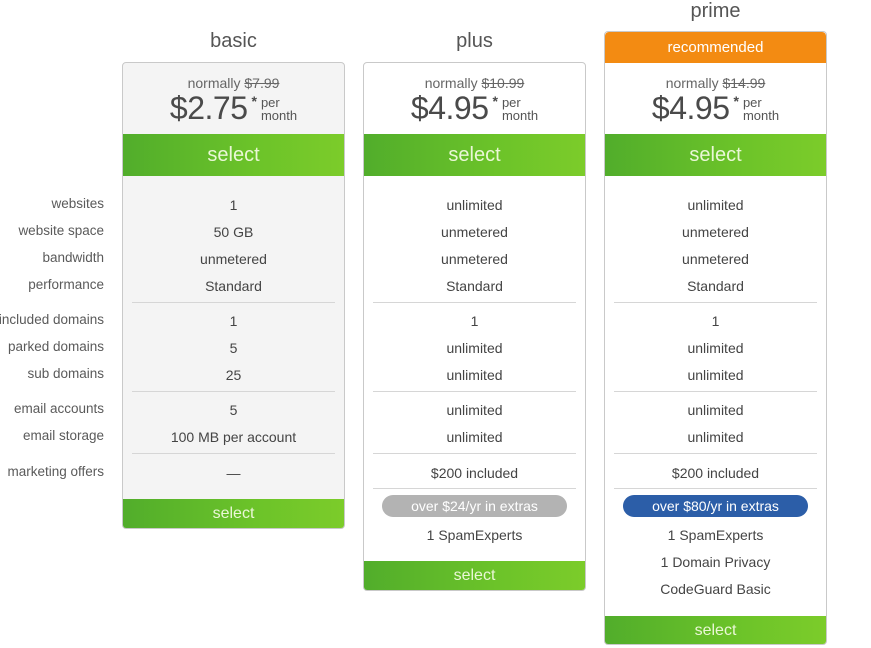  What do you see at coordinates (233, 437) in the screenshot?
I see `feature-email-storage: 100 MB per account` at bounding box center [233, 437].